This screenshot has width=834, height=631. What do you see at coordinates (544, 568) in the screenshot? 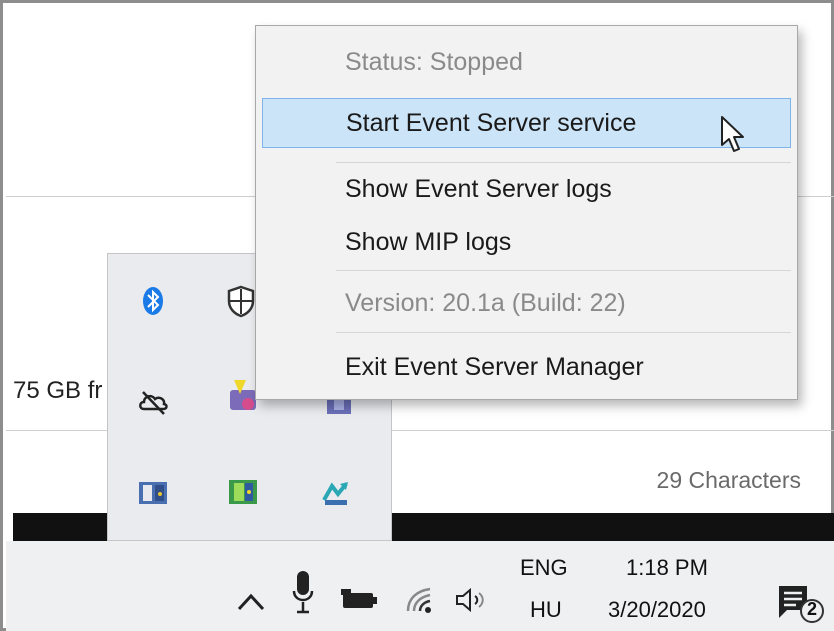
I see `input-language: ENG` at bounding box center [544, 568].